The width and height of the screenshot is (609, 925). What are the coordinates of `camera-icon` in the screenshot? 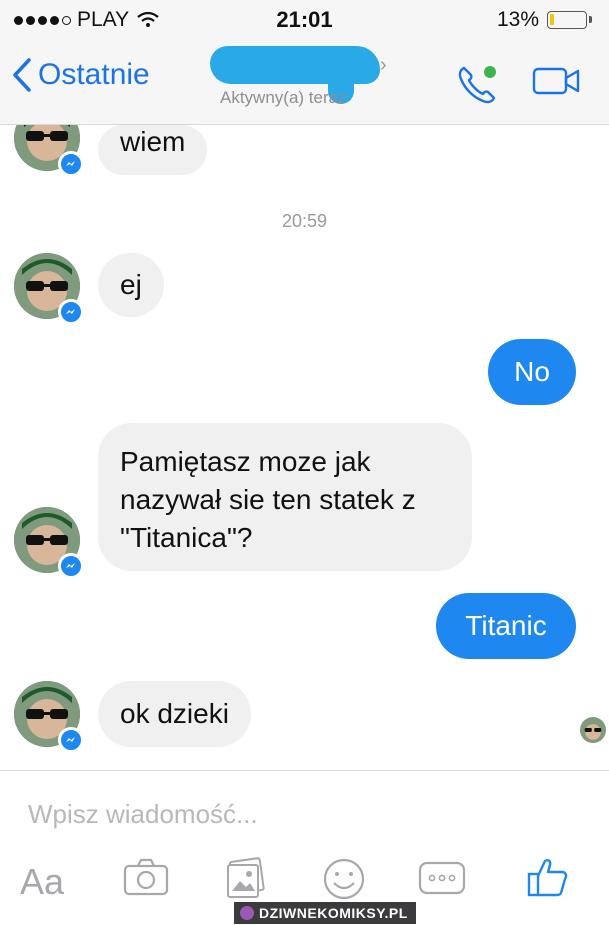 It's located at (146, 877).